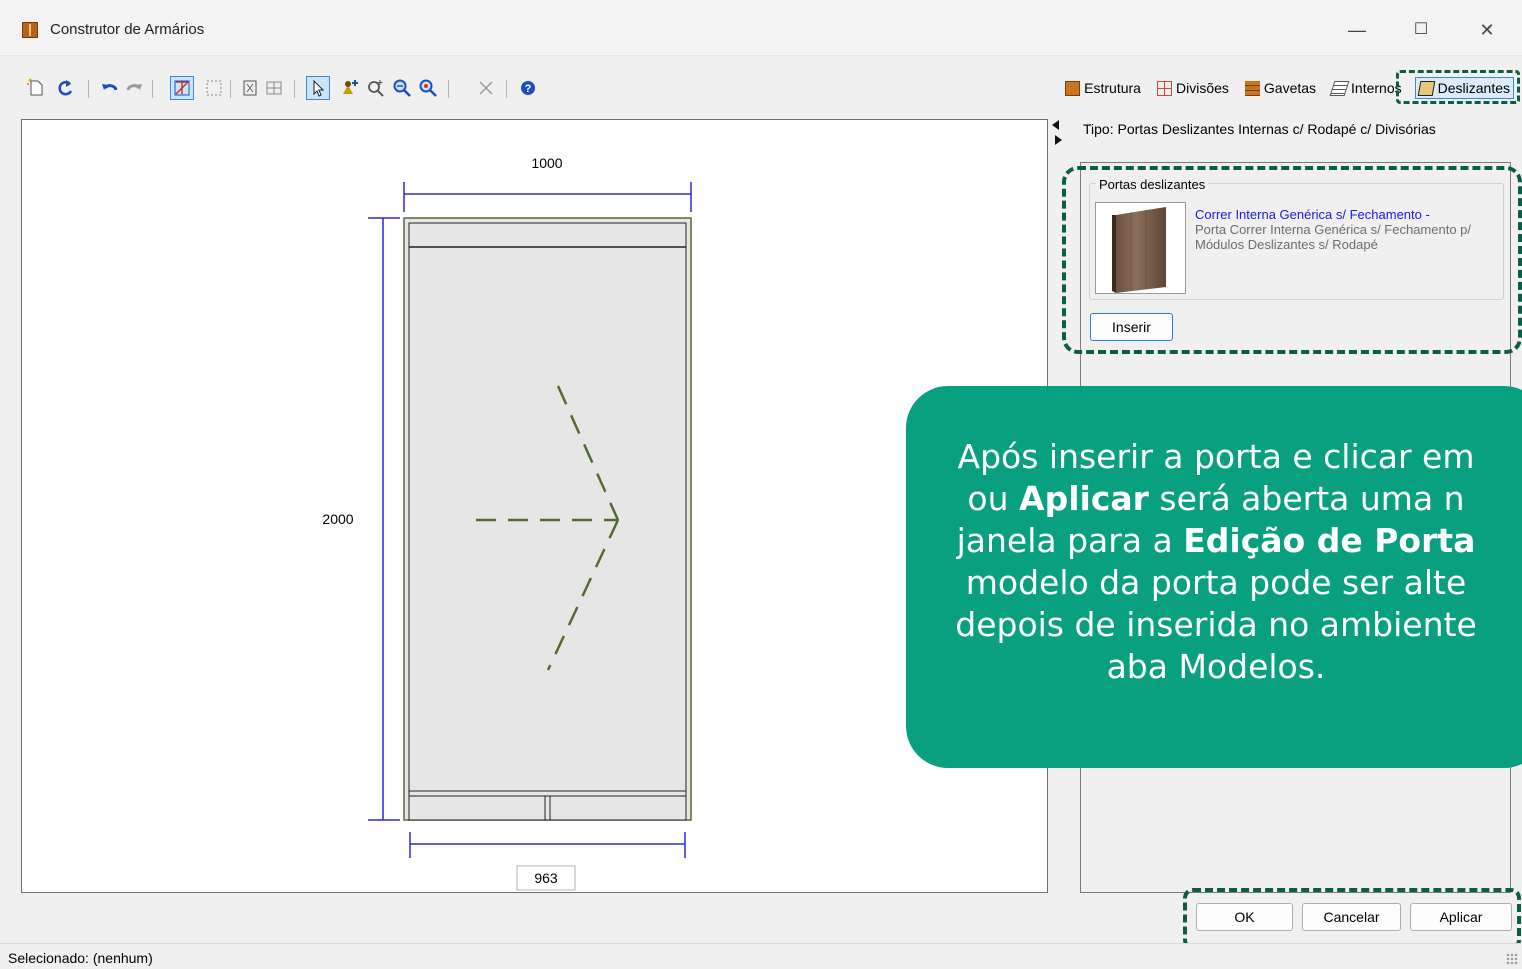  Describe the element at coordinates (486, 88) in the screenshot. I see `delete-icon` at that location.